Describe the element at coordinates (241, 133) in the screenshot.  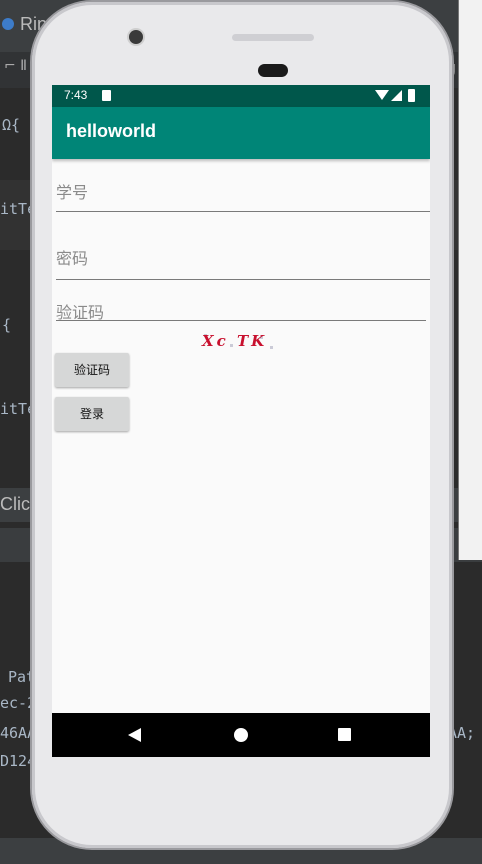
I see `app-bar: helloworld` at that location.